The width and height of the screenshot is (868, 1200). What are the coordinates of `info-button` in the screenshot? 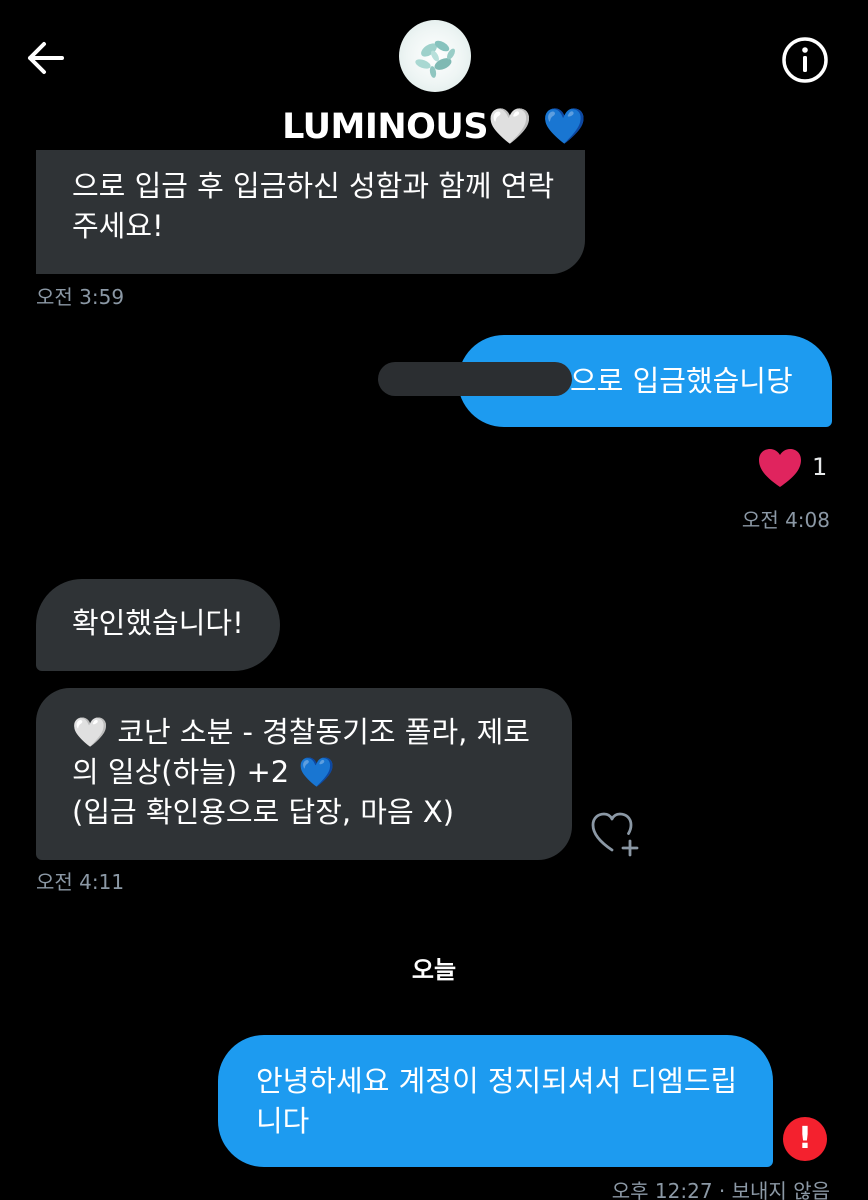 It's located at (805, 60).